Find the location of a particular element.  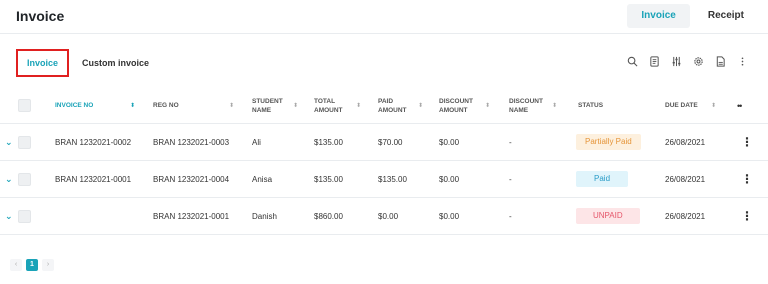

student-name-cell: Anisa is located at coordinates (262, 179).